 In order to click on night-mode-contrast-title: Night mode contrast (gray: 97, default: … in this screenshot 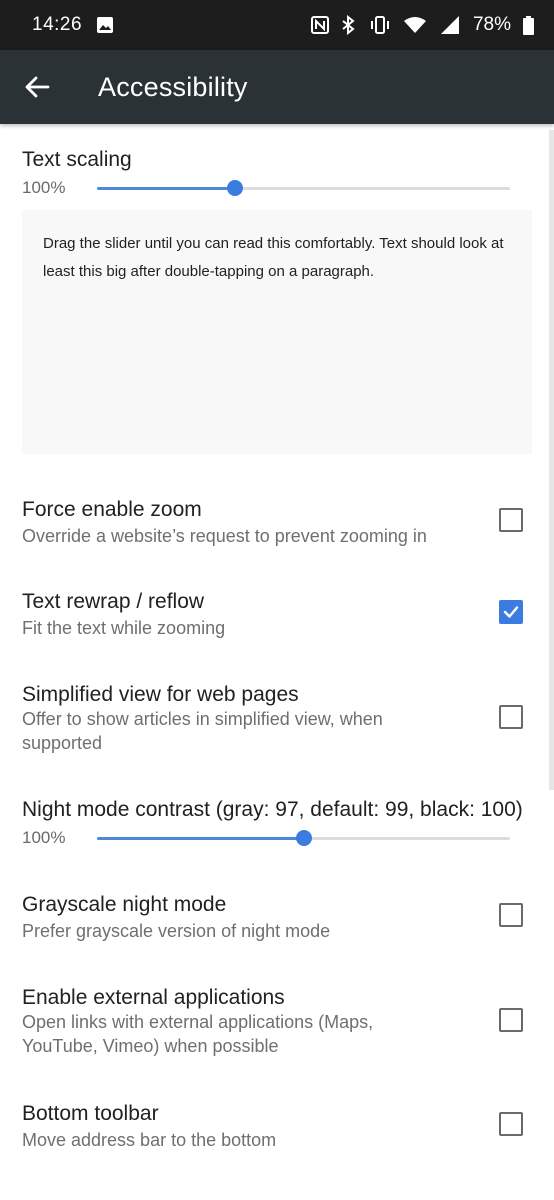, I will do `click(272, 809)`.